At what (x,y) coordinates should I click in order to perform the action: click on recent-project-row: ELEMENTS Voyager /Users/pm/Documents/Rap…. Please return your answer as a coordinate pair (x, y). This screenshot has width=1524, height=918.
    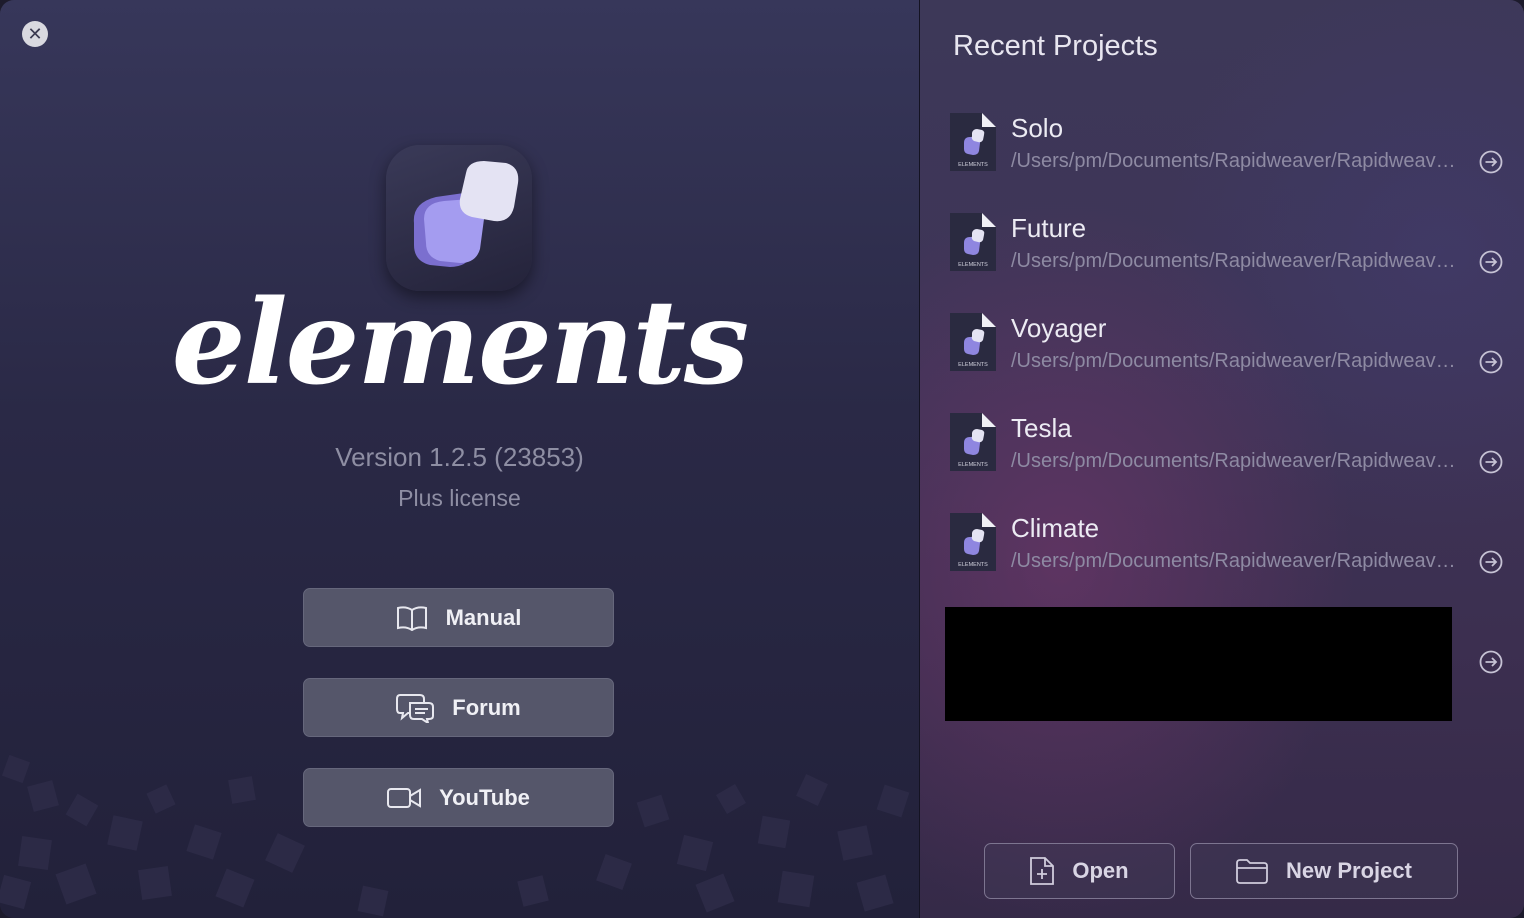
    Looking at the image, I should click on (1231, 353).